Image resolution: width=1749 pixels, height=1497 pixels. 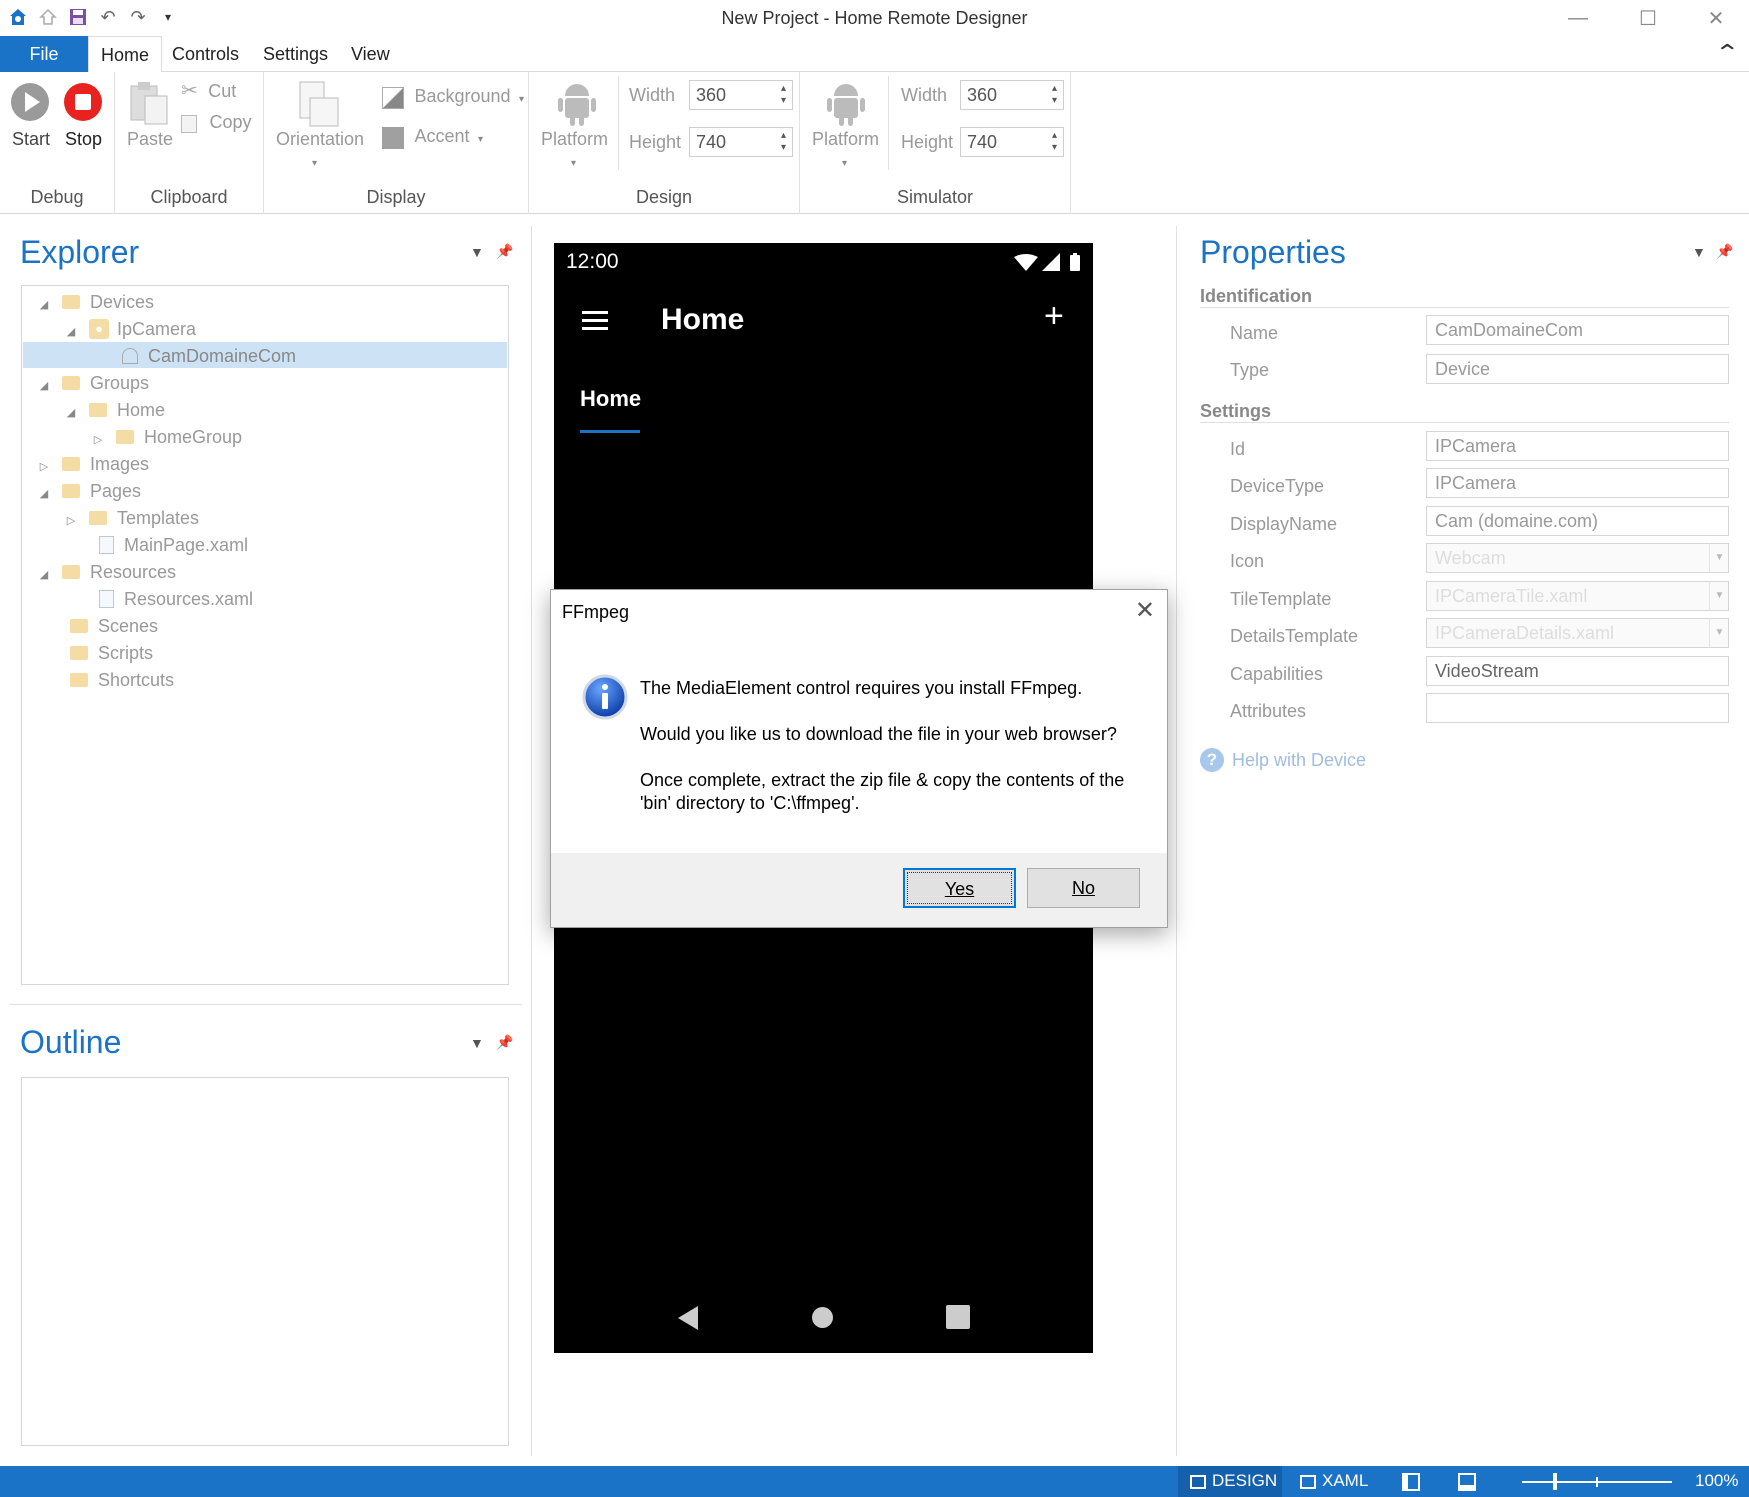 What do you see at coordinates (822, 1317) in the screenshot?
I see `nav-home-icon` at bounding box center [822, 1317].